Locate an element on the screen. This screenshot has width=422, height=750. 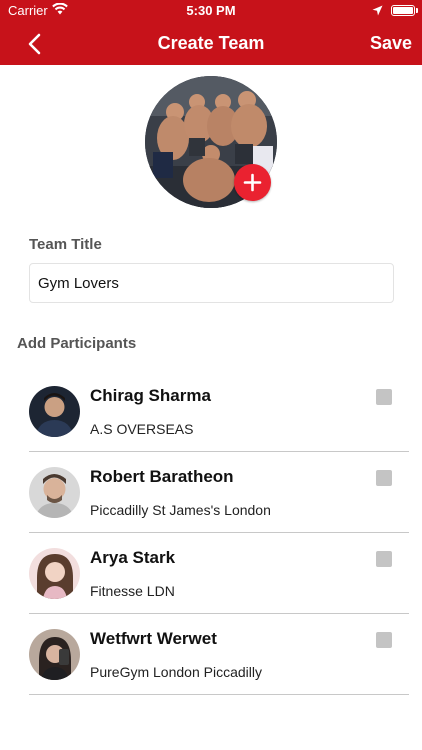
participant-gym: Fitnesse LDN is located at coordinates (132, 591).